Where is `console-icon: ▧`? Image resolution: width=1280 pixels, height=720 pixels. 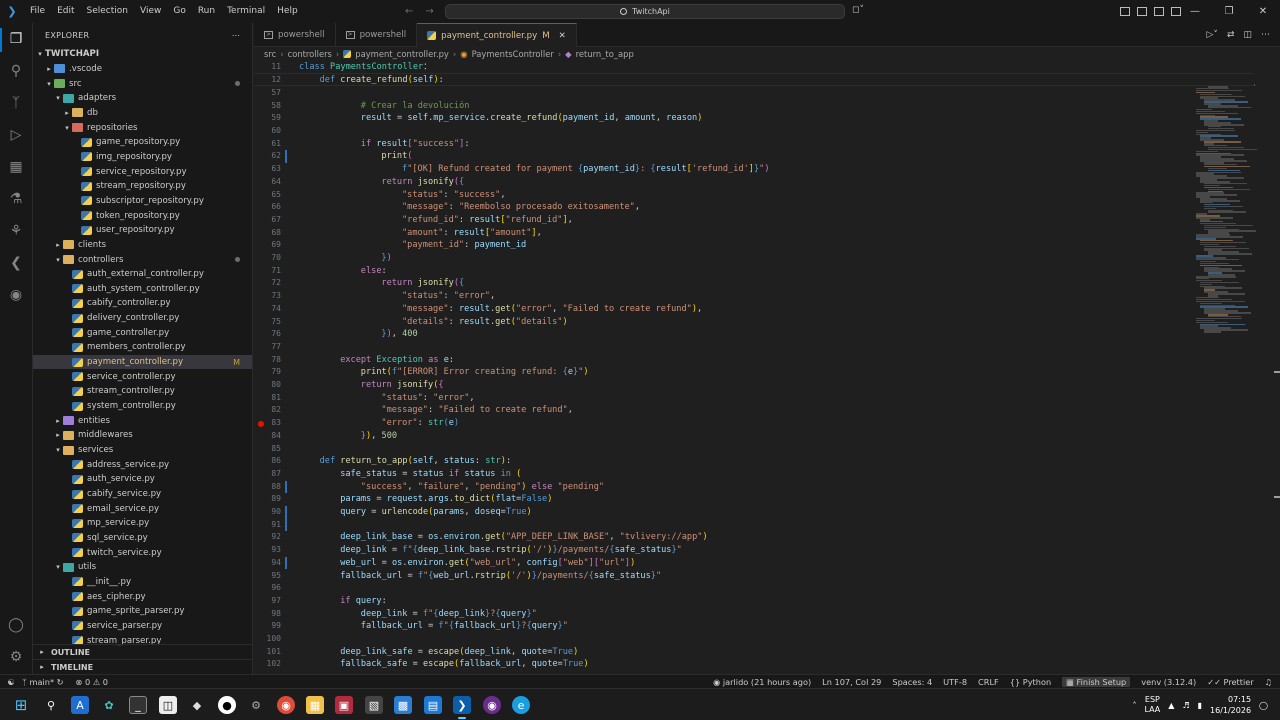
console-icon: ▧ is located at coordinates (374, 705).